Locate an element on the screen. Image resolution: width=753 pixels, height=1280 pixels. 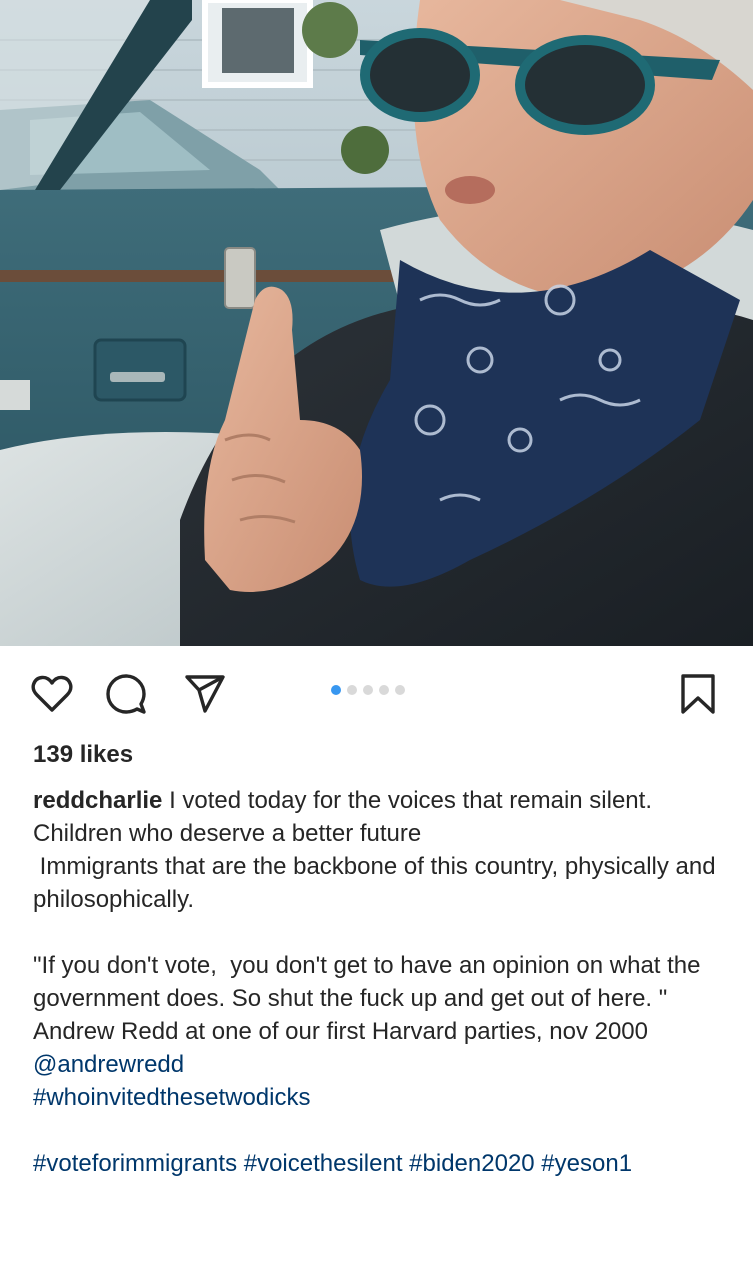
paper-plane-icon is located at coordinates (205, 694).